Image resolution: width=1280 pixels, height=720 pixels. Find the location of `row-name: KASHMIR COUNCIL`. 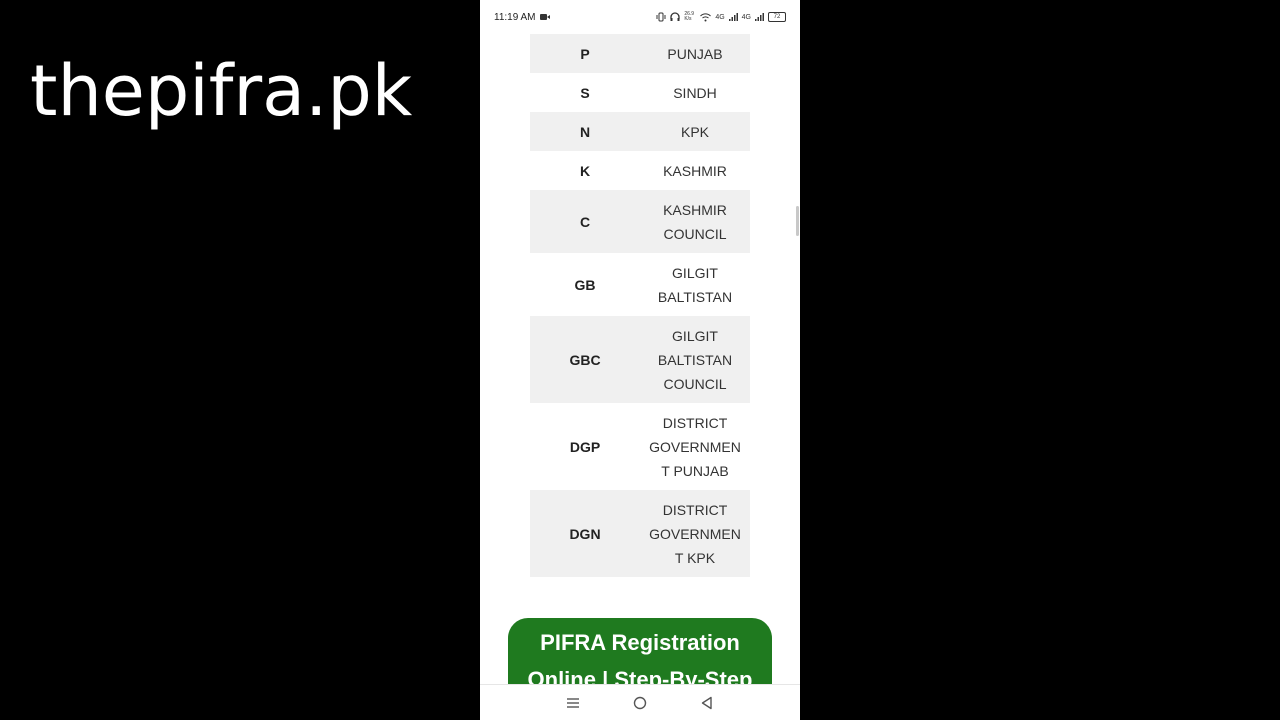

row-name: KASHMIR COUNCIL is located at coordinates (695, 222).